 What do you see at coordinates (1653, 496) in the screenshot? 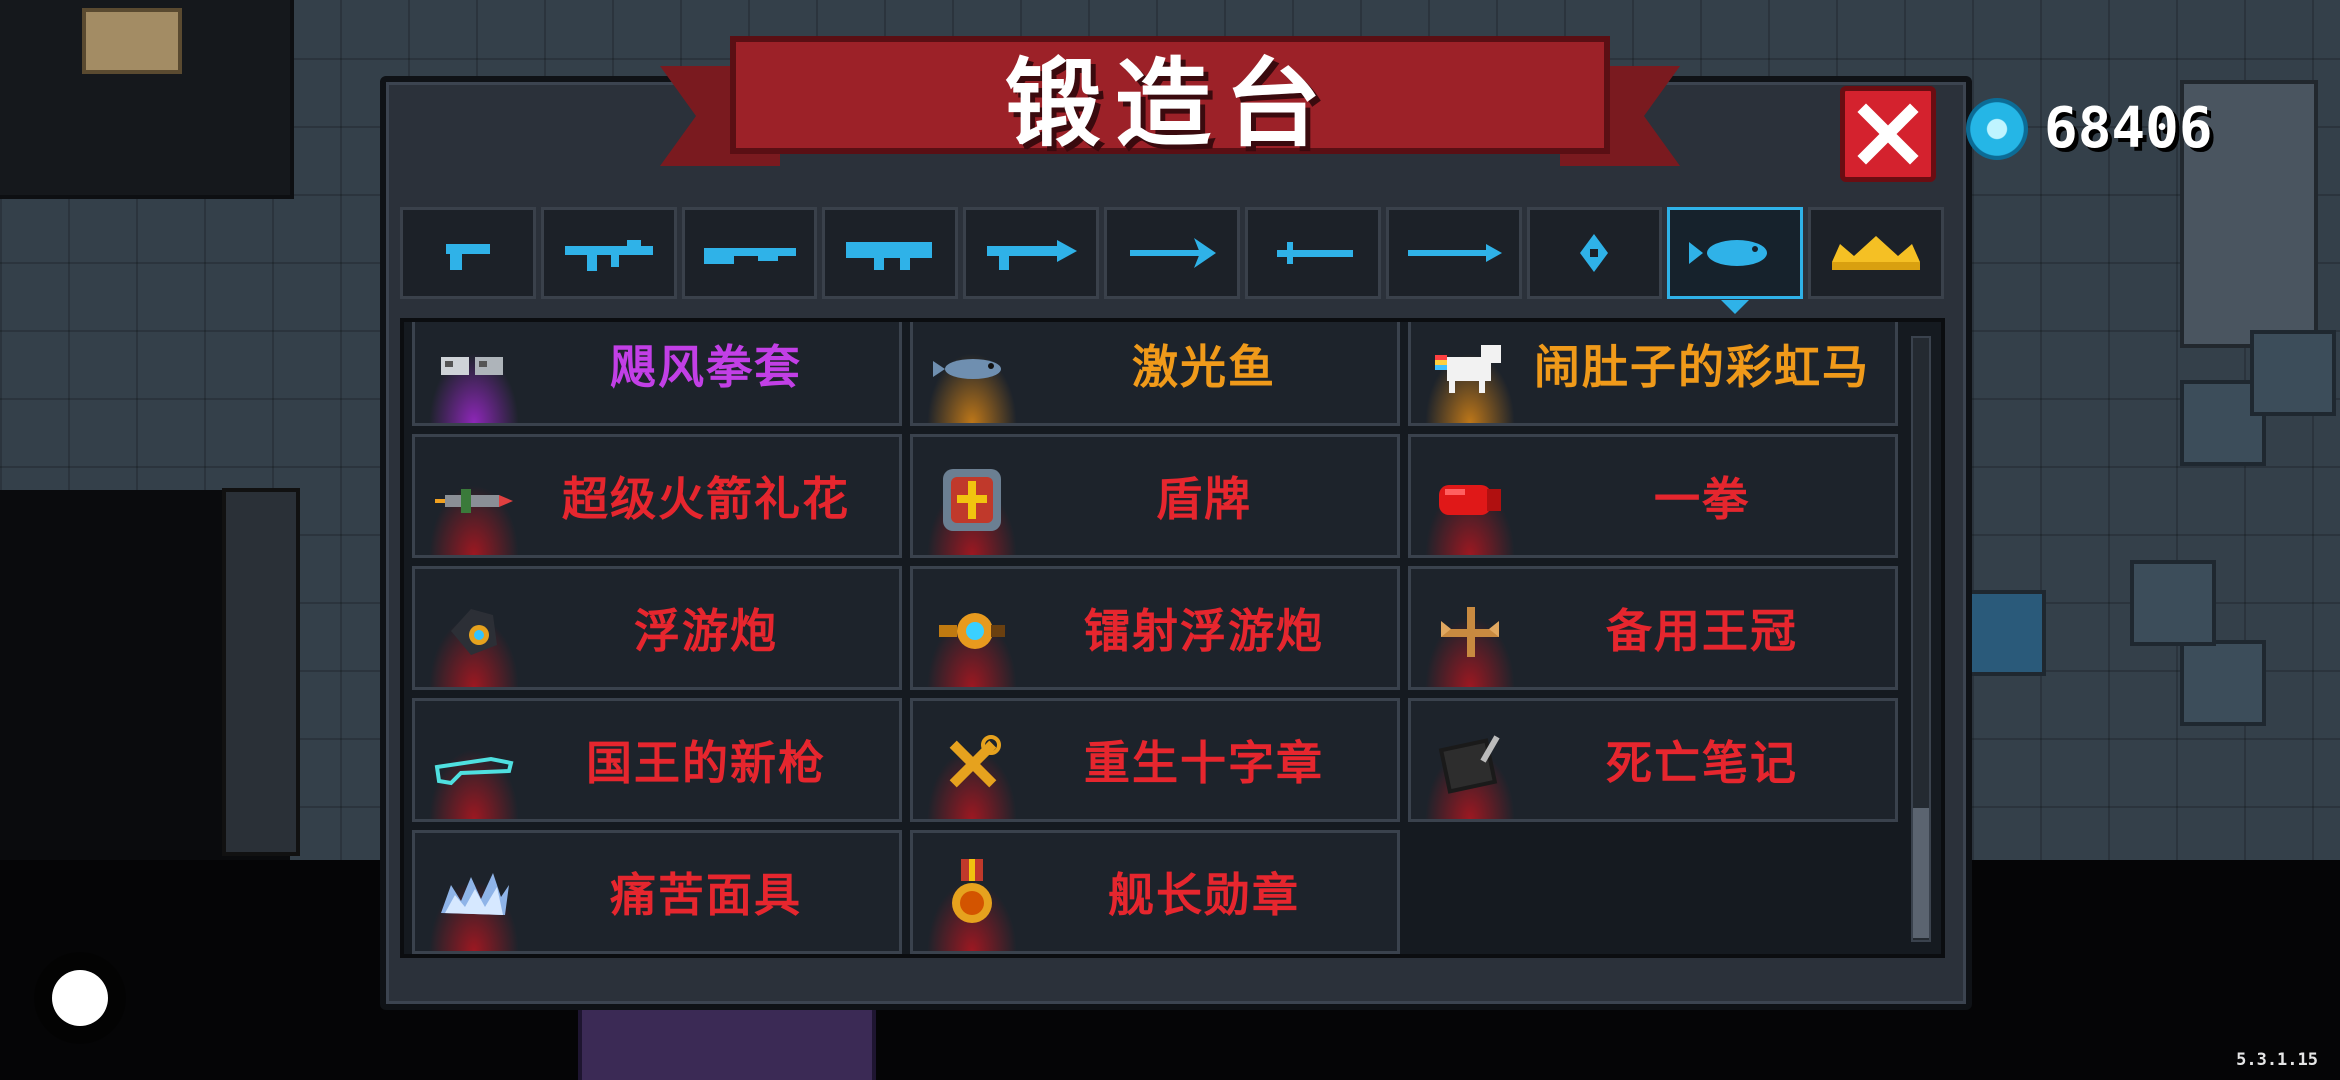
I see `list-item: 一拳` at bounding box center [1653, 496].